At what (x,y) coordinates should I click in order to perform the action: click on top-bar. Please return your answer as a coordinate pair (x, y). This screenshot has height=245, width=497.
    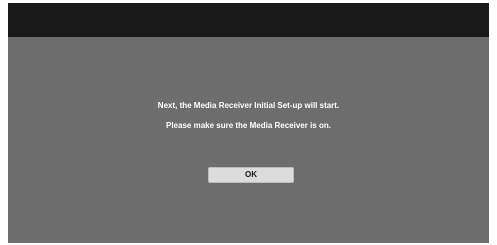
    Looking at the image, I should click on (248, 20).